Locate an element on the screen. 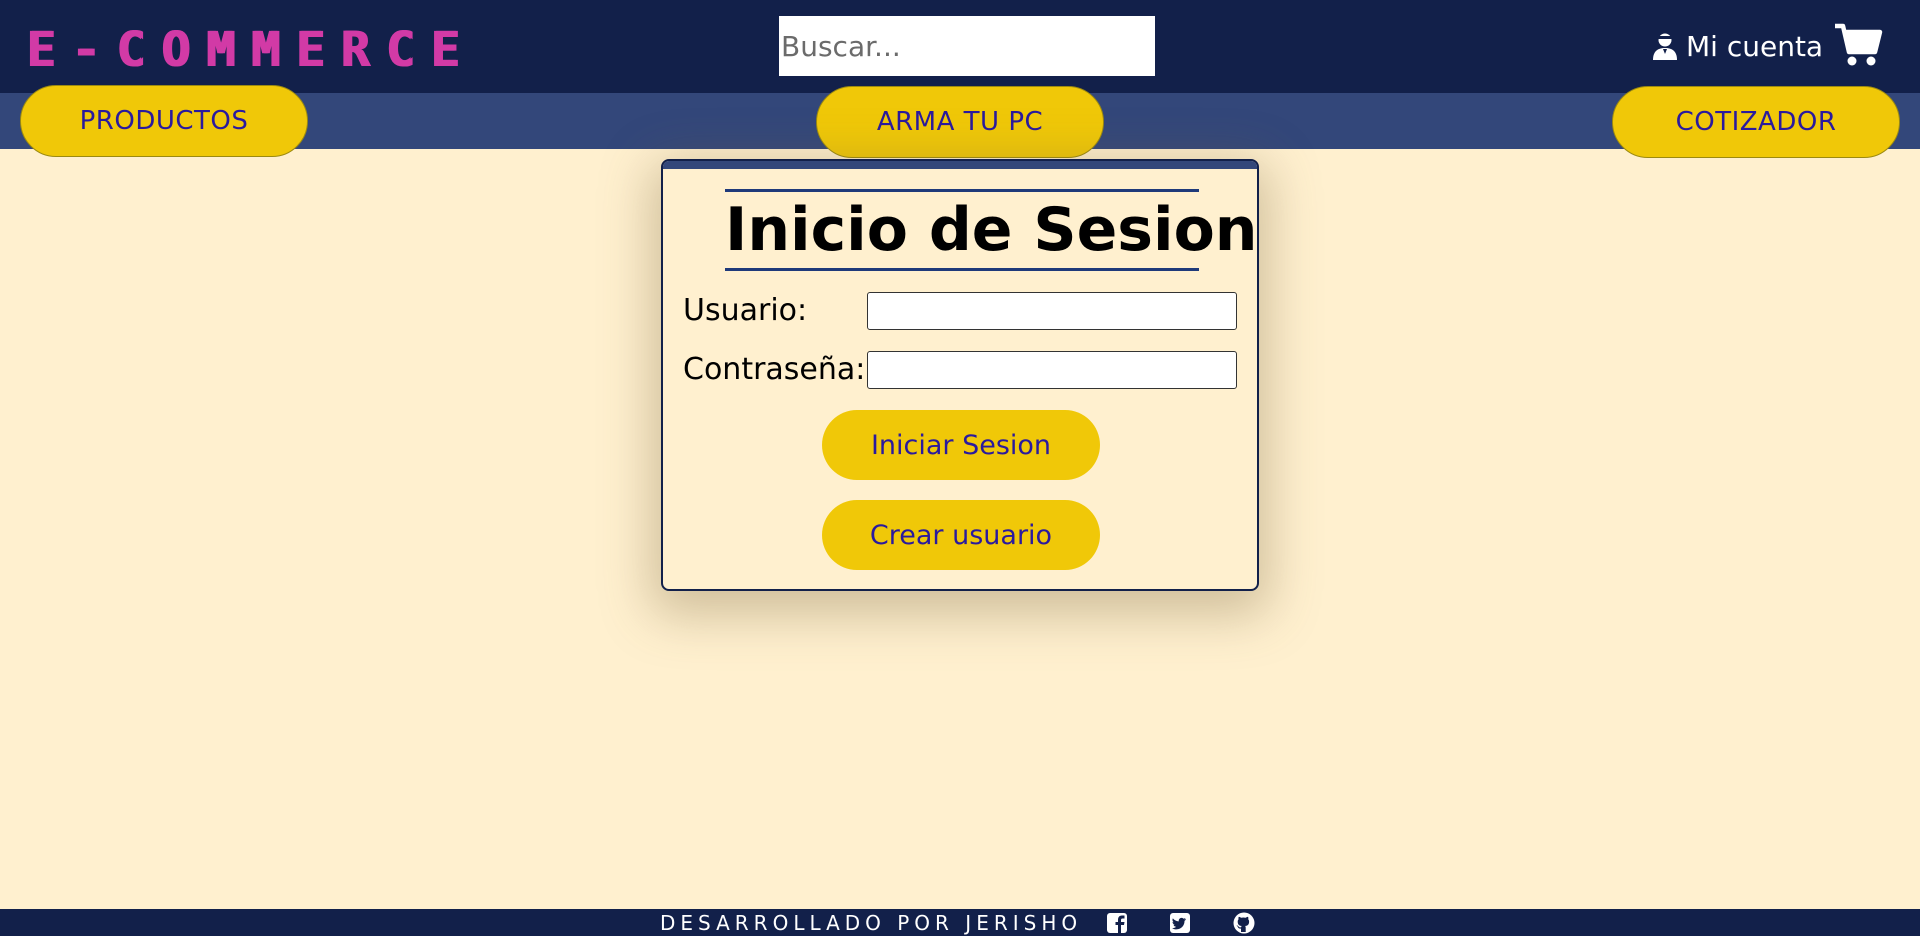 The height and width of the screenshot is (936, 1920). card-top-border is located at coordinates (960, 165).